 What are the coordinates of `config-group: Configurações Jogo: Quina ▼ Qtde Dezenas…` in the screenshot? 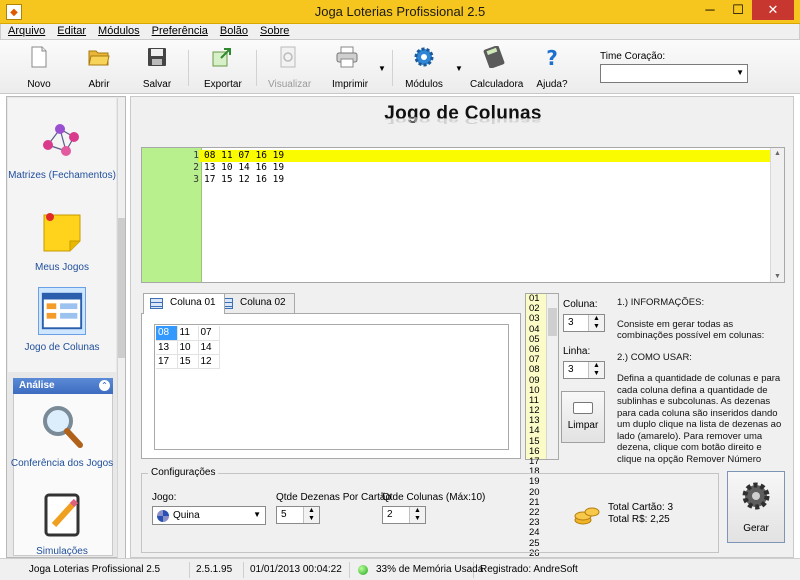 It's located at (430, 510).